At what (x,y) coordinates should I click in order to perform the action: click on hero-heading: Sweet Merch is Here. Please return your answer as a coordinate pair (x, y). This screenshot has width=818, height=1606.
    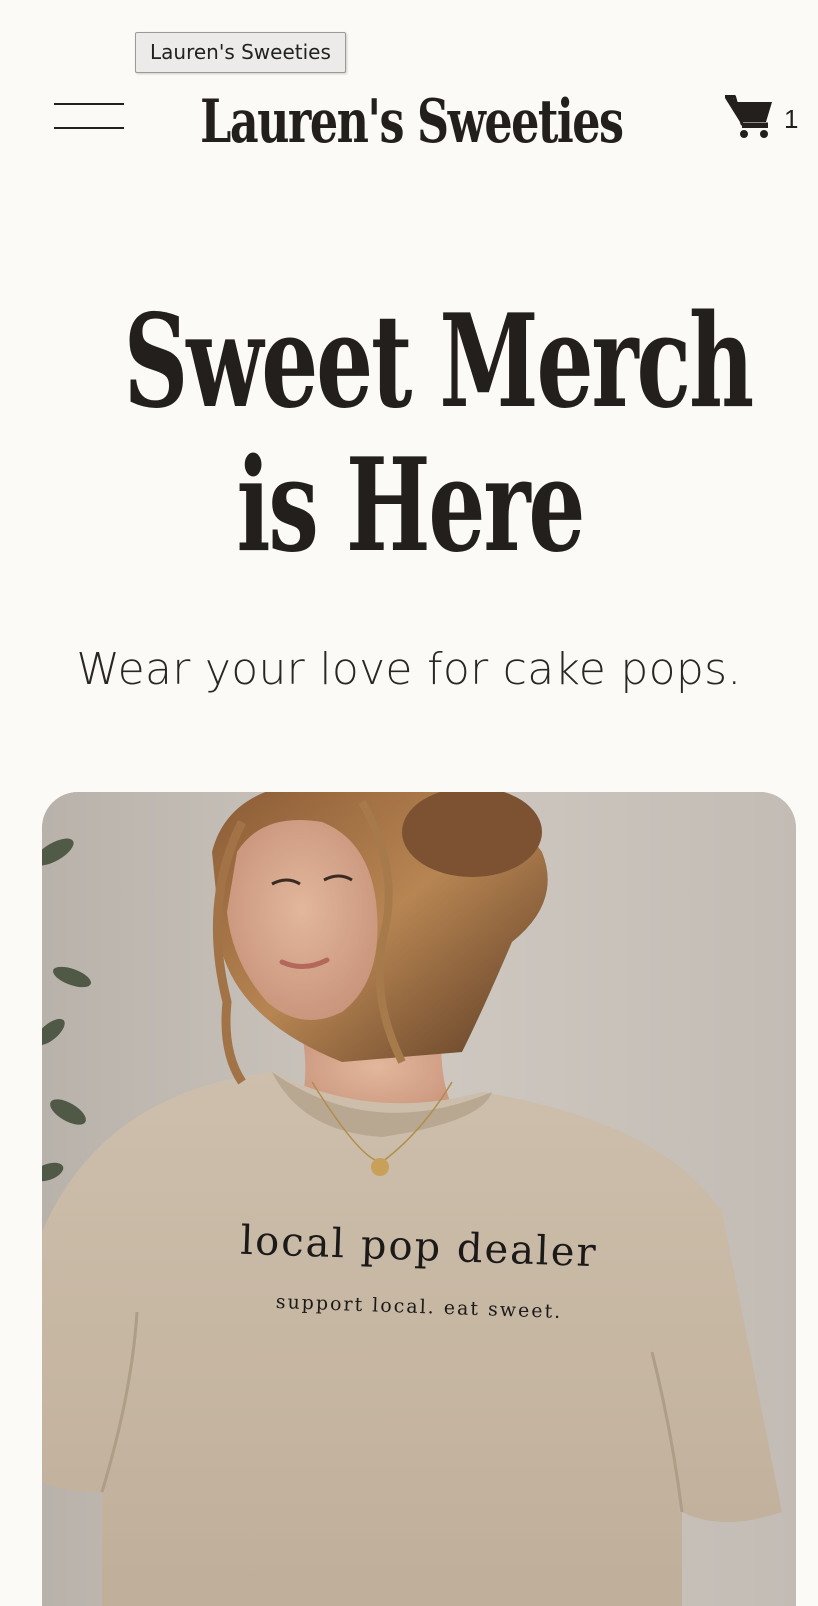
    Looking at the image, I should click on (439, 434).